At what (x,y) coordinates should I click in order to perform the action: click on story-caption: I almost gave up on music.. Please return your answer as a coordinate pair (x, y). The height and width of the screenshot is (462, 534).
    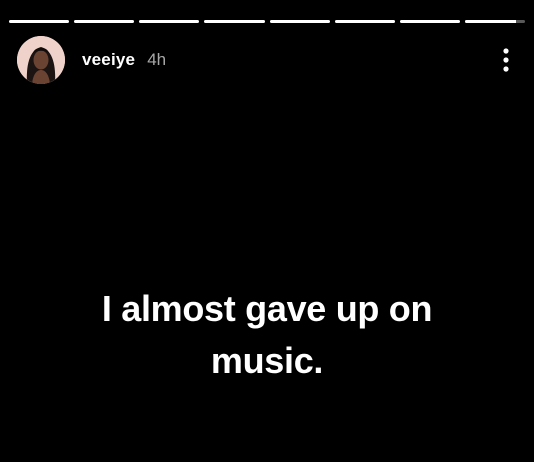
    Looking at the image, I should click on (267, 334).